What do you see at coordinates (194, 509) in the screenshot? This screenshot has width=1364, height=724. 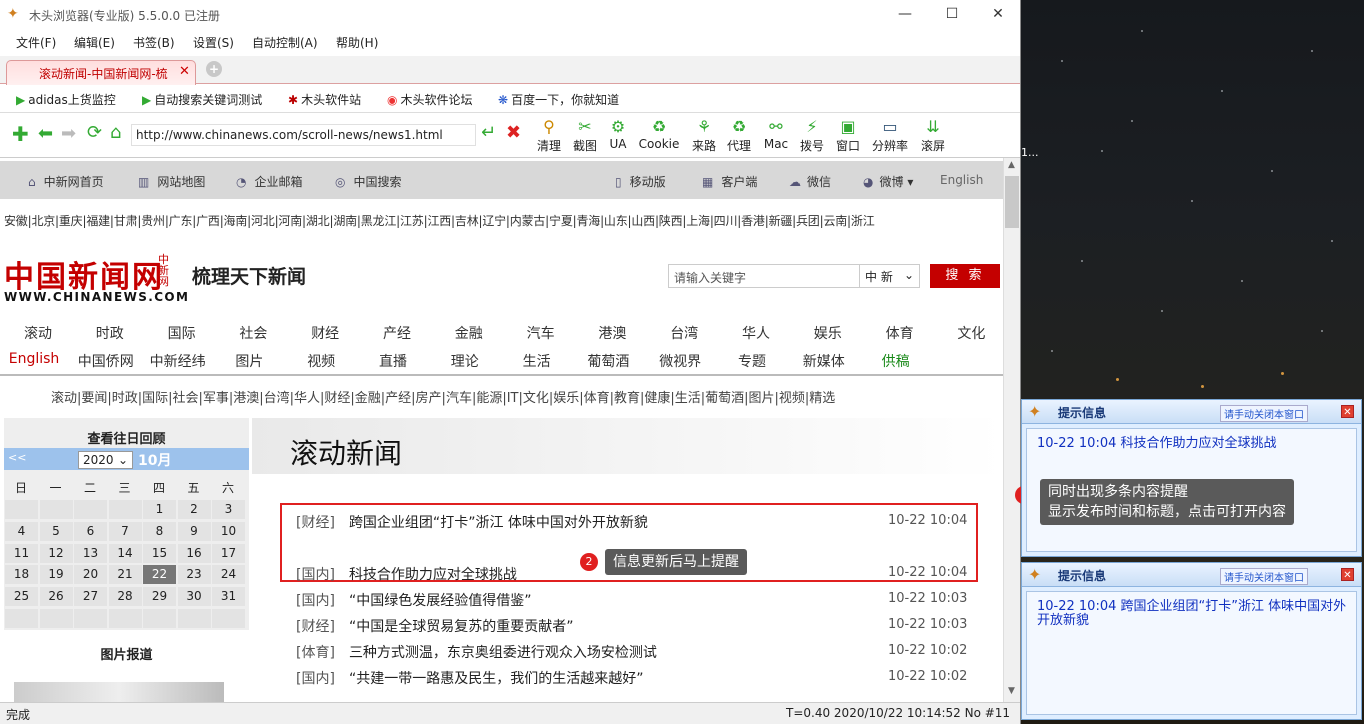 I see `calendar-day: 2` at bounding box center [194, 509].